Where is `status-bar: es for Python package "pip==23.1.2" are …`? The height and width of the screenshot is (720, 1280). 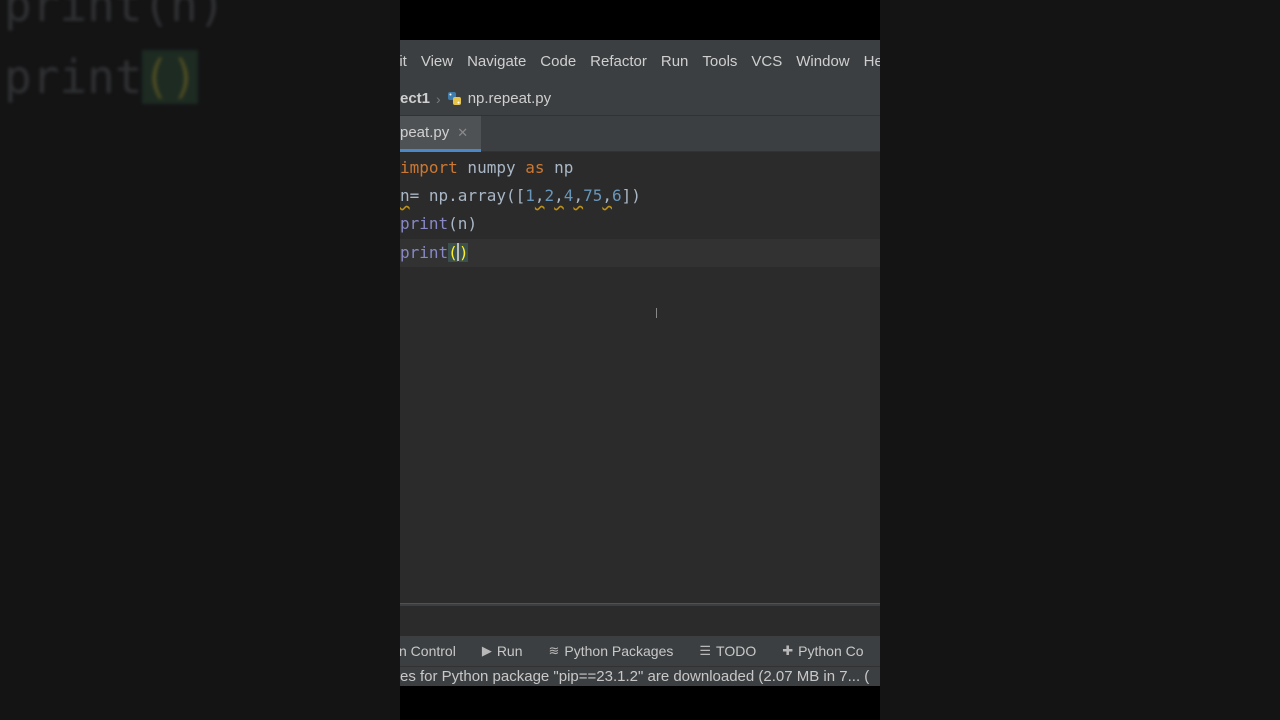
status-bar: es for Python package "pip==23.1.2" are … is located at coordinates (640, 676).